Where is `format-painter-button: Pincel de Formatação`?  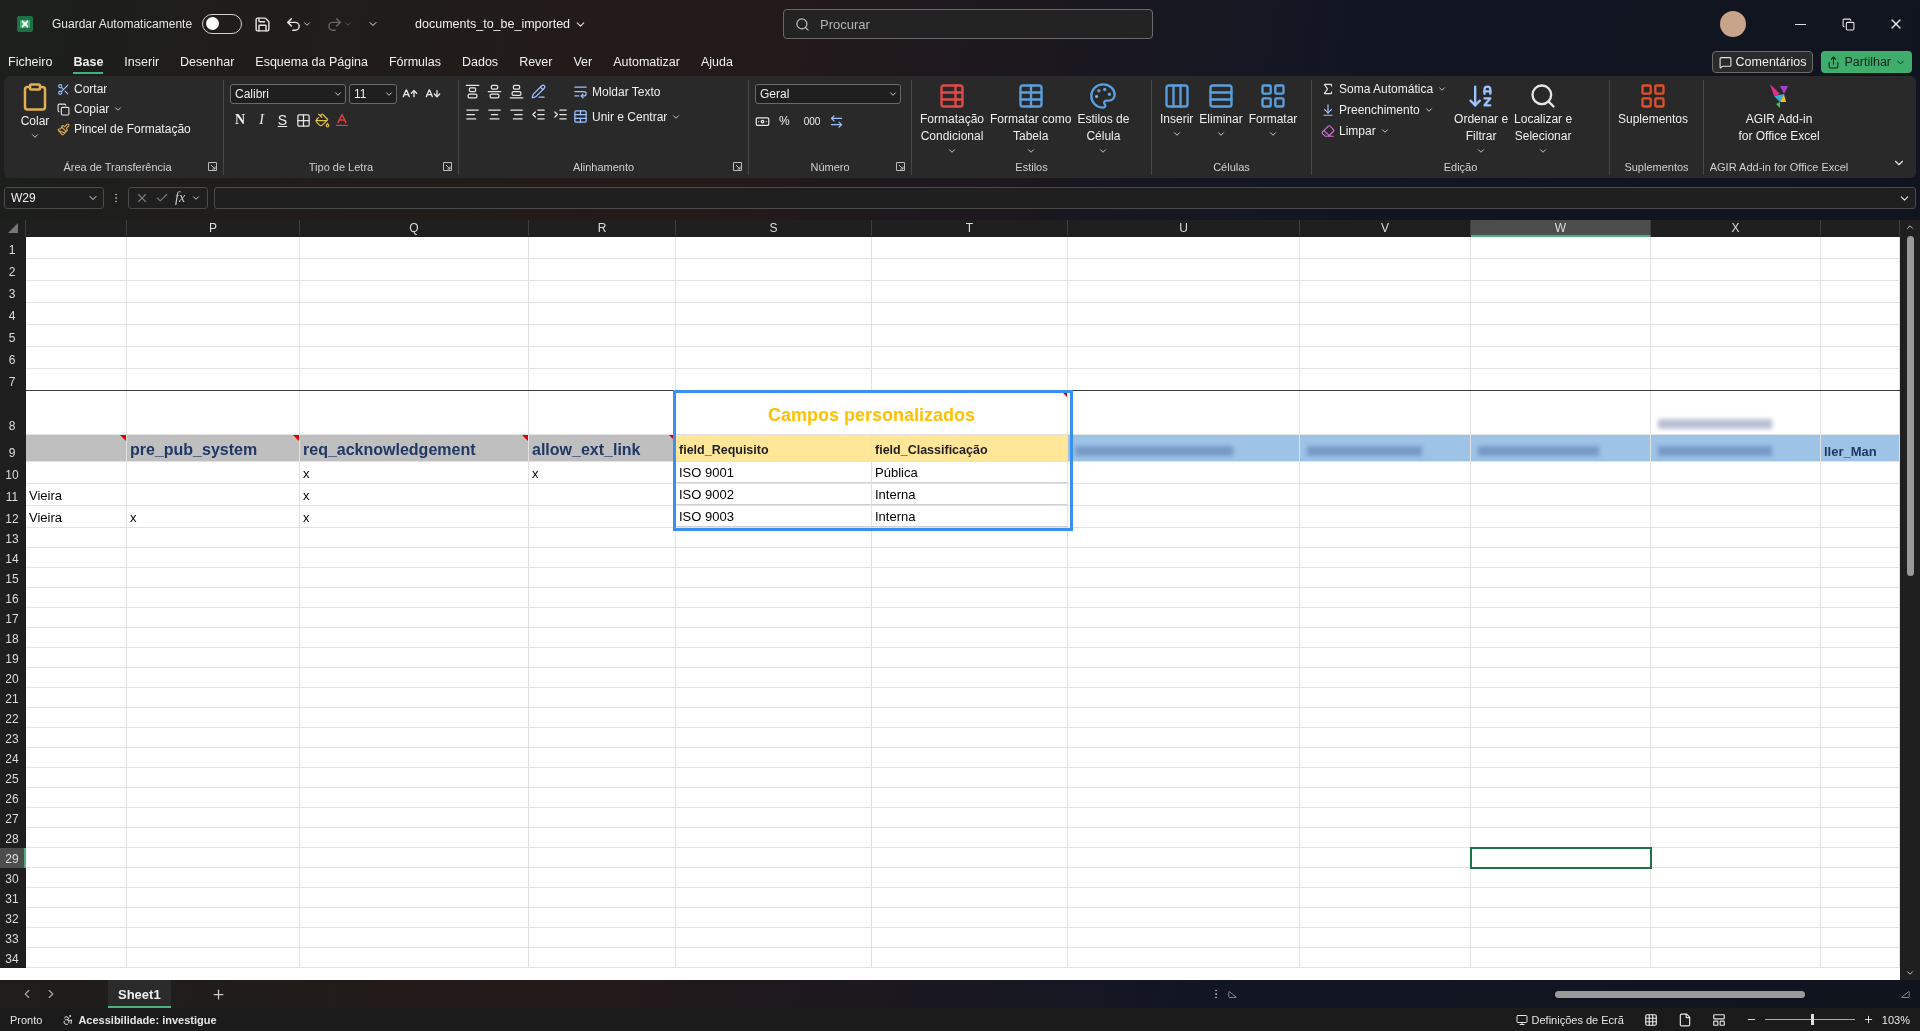
format-painter-button: Pincel de Formatação is located at coordinates (124, 129).